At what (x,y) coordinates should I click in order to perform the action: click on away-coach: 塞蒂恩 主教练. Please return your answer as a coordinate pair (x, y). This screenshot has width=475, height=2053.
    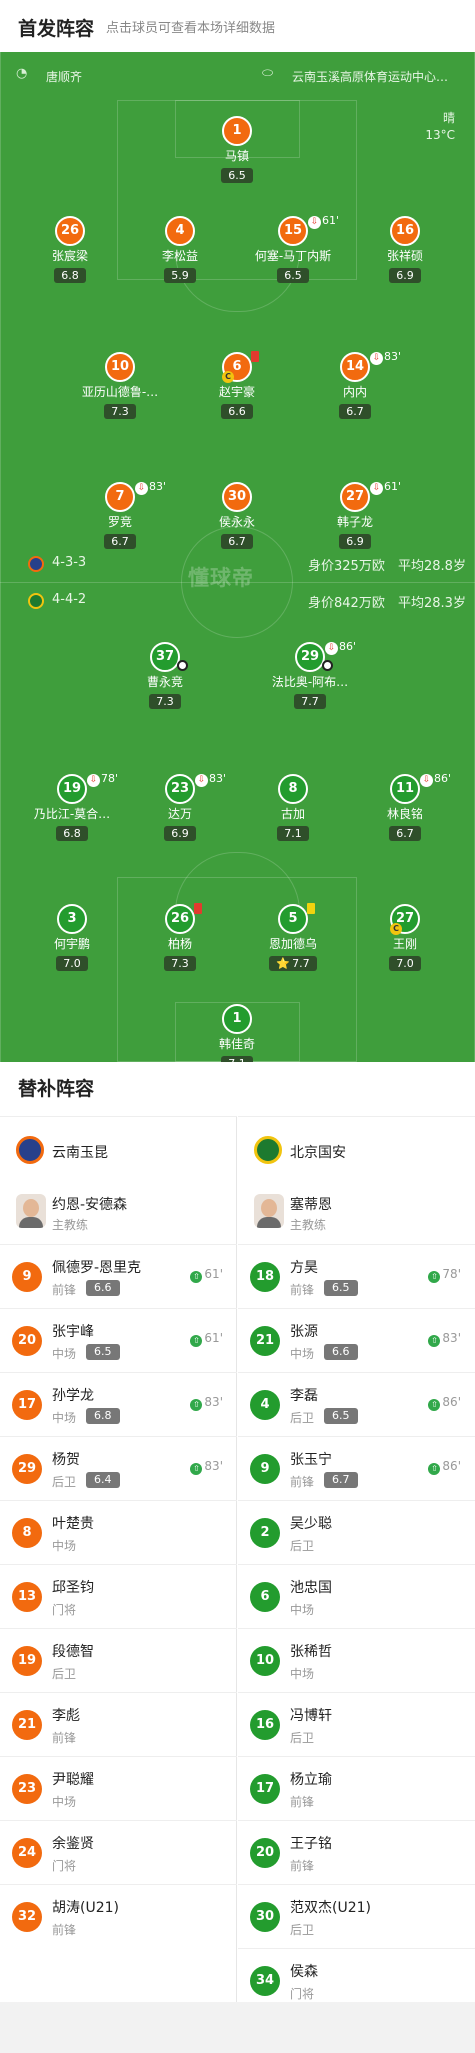
    Looking at the image, I should click on (356, 1212).